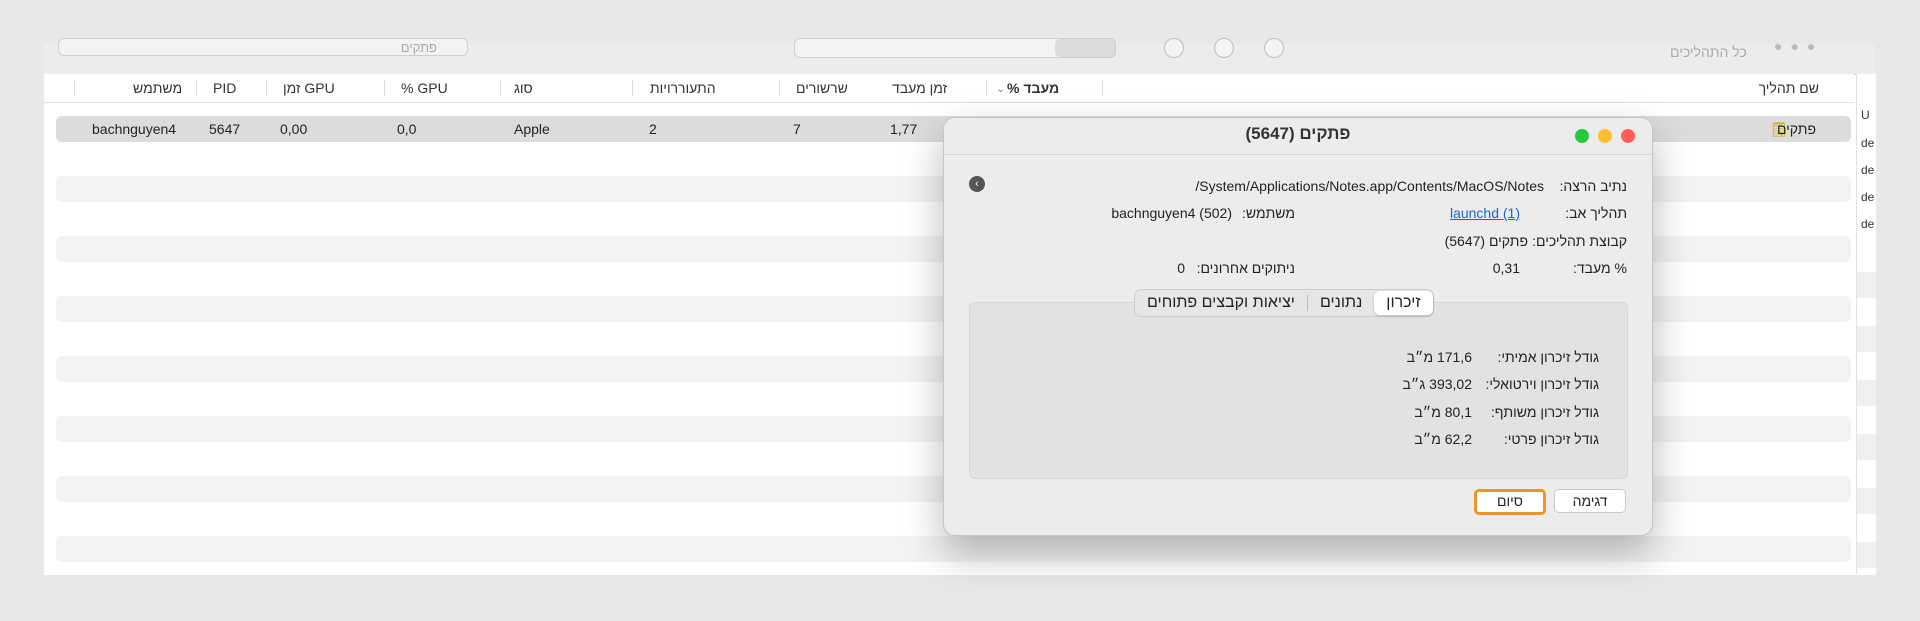 This screenshot has width=1920, height=621. What do you see at coordinates (1171, 213) in the screenshot?
I see `user-value: bachnguyen4 (502)` at bounding box center [1171, 213].